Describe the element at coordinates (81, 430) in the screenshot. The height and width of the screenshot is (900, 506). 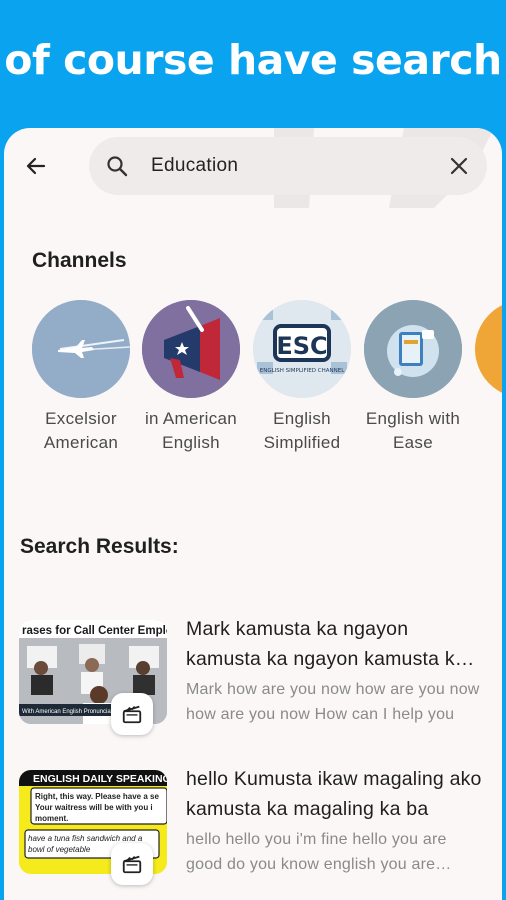
I see `channel-name: Excelsior American` at that location.